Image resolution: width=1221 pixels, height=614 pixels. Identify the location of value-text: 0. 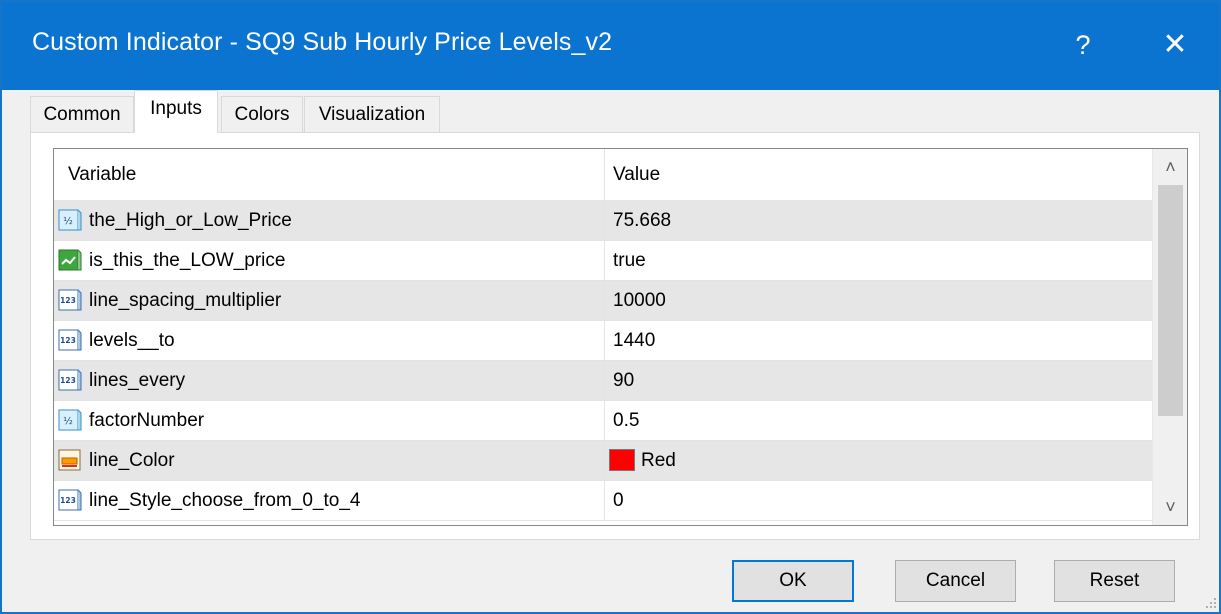
(618, 500).